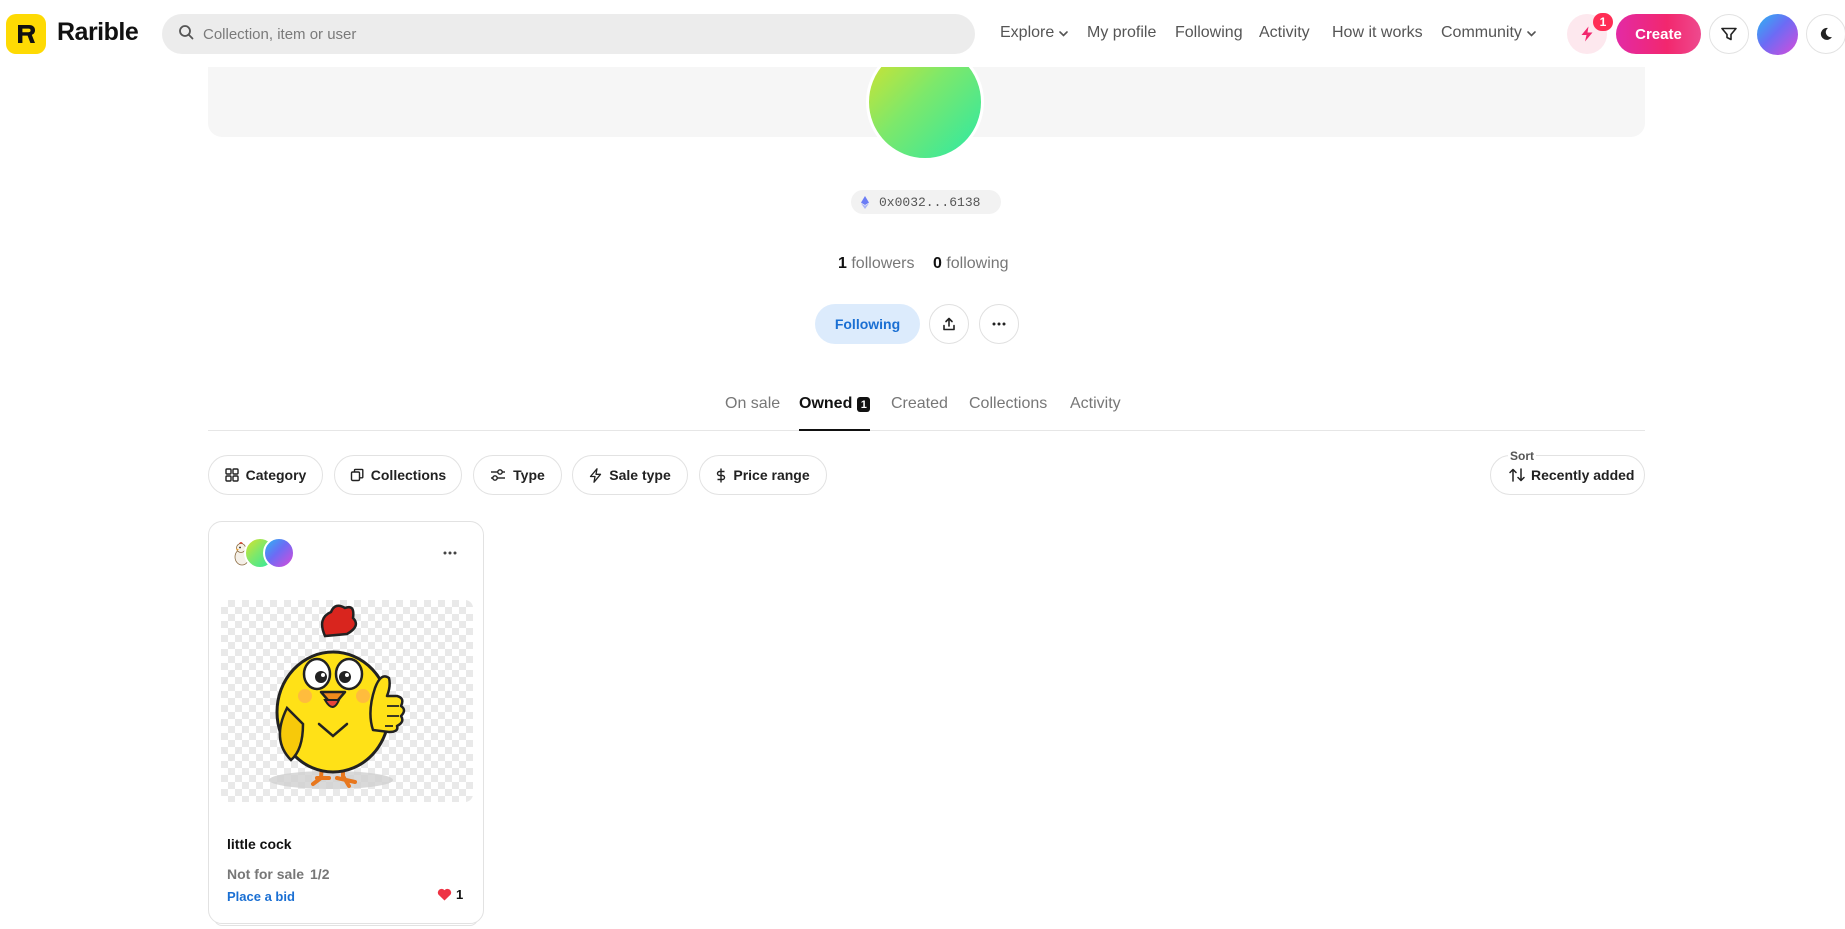 The width and height of the screenshot is (1845, 929). What do you see at coordinates (276, 475) in the screenshot?
I see `filter-category-label: Category` at bounding box center [276, 475].